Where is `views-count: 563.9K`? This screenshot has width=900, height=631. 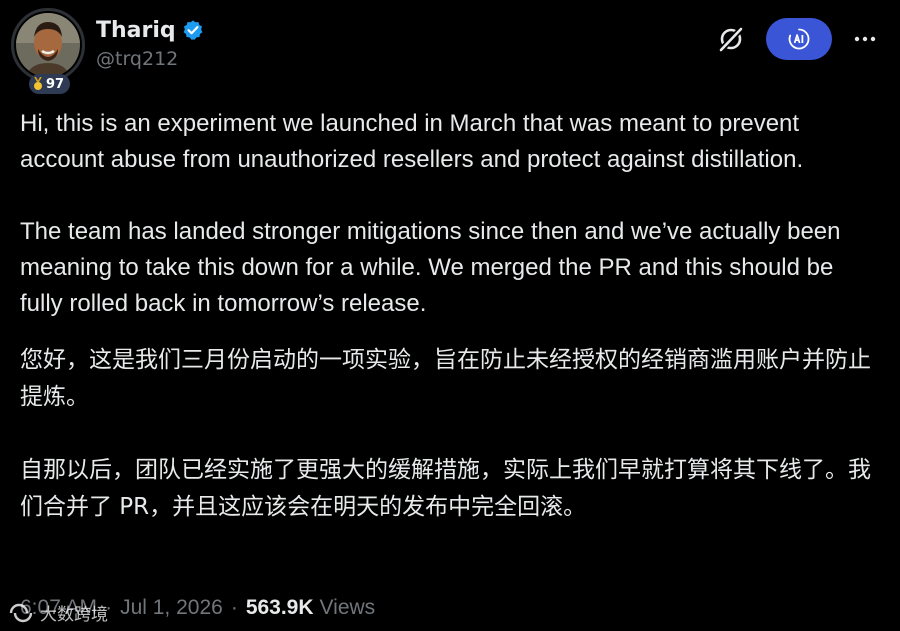
views-count: 563.9K is located at coordinates (280, 608).